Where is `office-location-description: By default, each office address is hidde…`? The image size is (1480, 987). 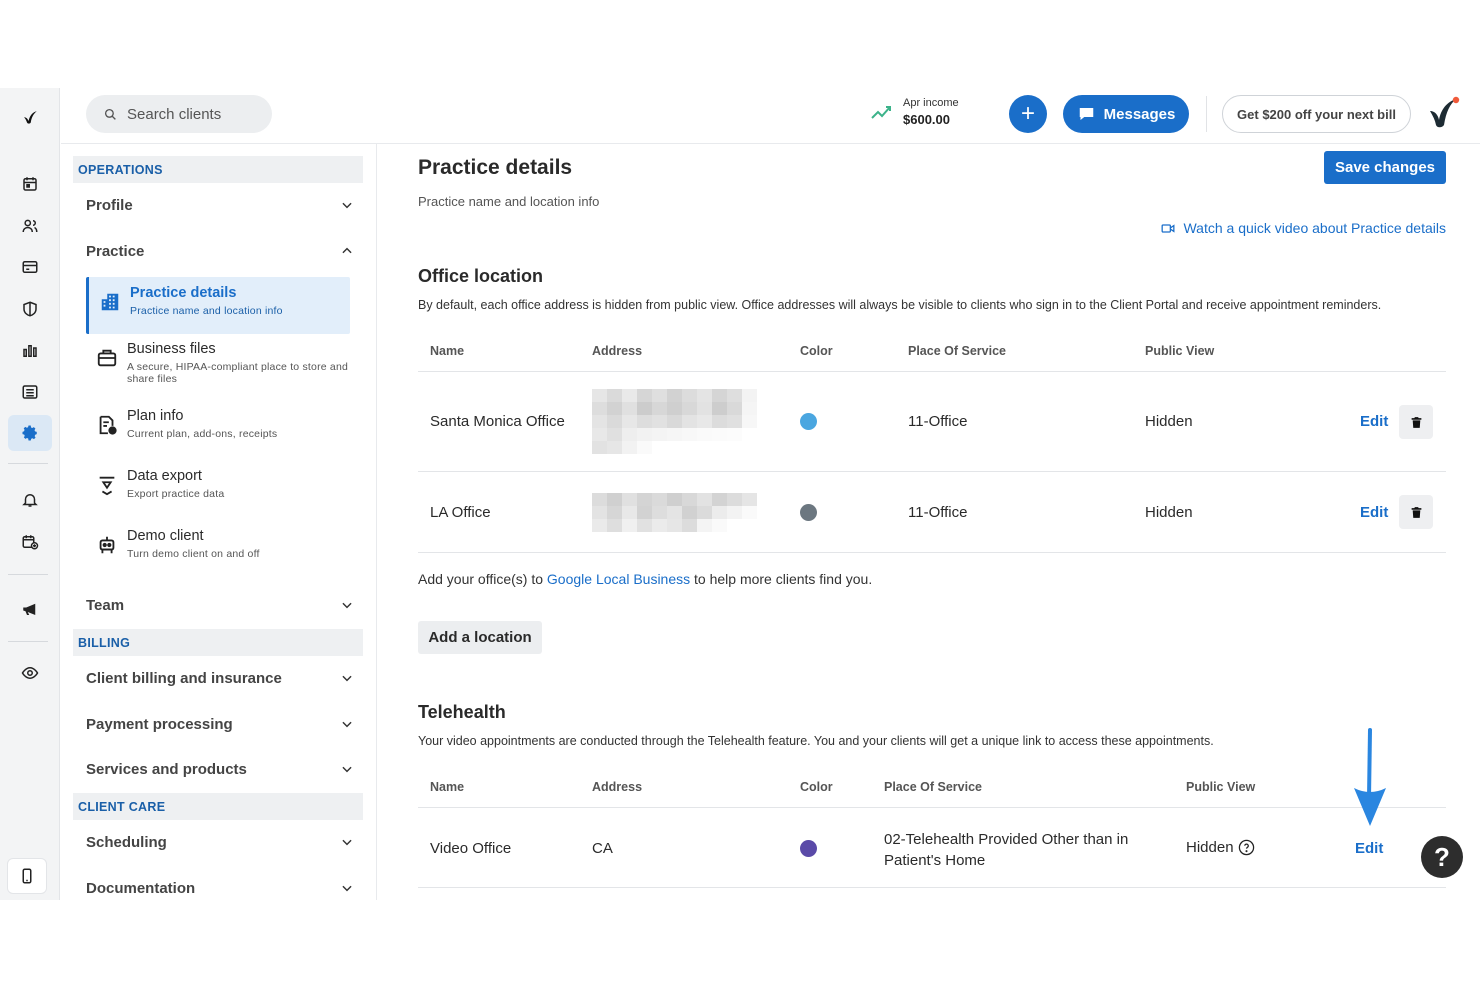
office-location-description: By default, each office address is hidde… is located at coordinates (900, 305).